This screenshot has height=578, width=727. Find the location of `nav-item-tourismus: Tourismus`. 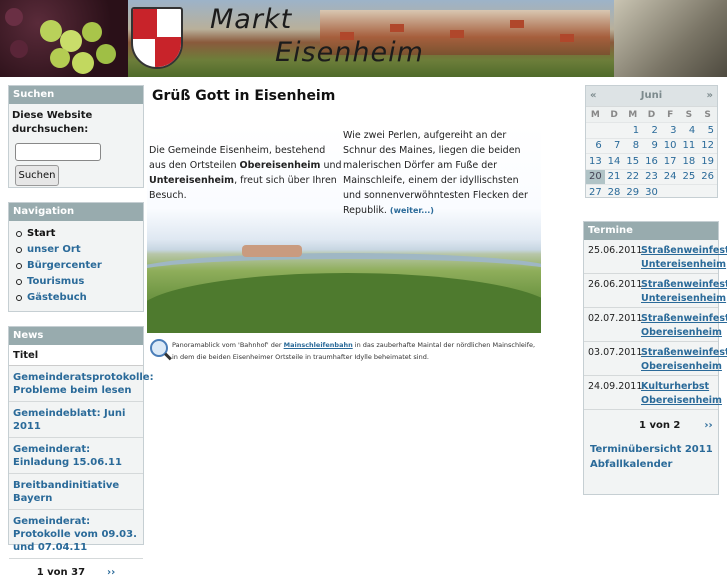

nav-item-tourismus: Tourismus is located at coordinates (79, 282).